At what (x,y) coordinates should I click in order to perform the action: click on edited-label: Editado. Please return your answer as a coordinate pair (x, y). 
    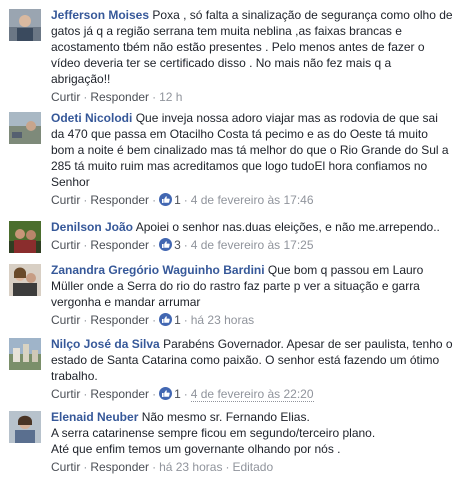
    Looking at the image, I should click on (252, 467).